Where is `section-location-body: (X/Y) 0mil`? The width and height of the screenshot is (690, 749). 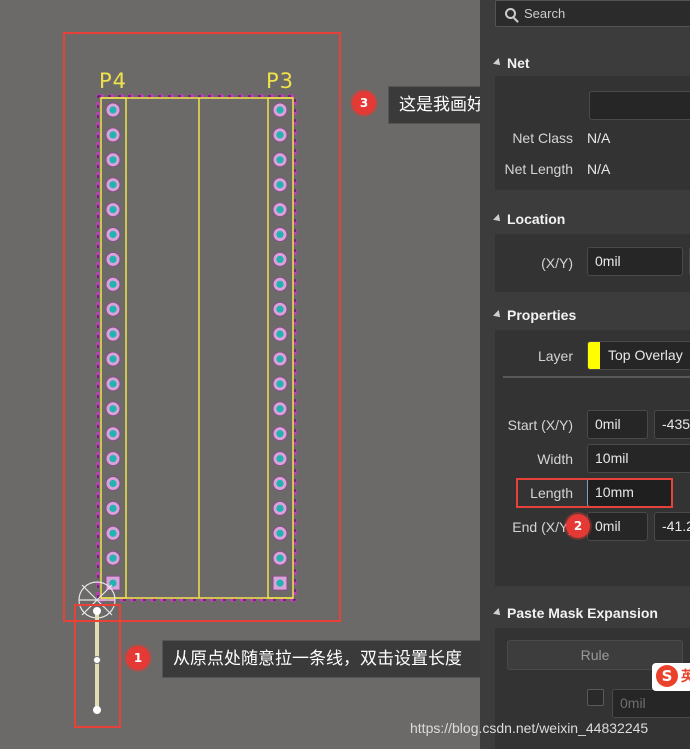 section-location-body: (X/Y) 0mil is located at coordinates (592, 263).